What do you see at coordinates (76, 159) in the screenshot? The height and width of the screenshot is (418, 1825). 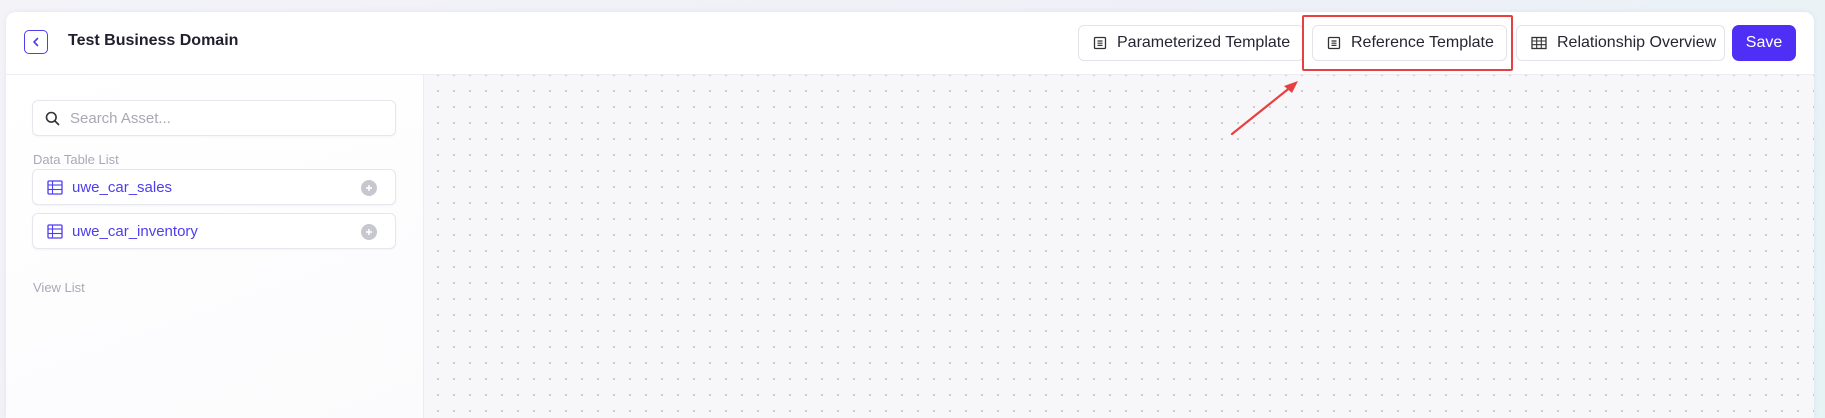 I see `data-table-list-label: Data Table List` at bounding box center [76, 159].